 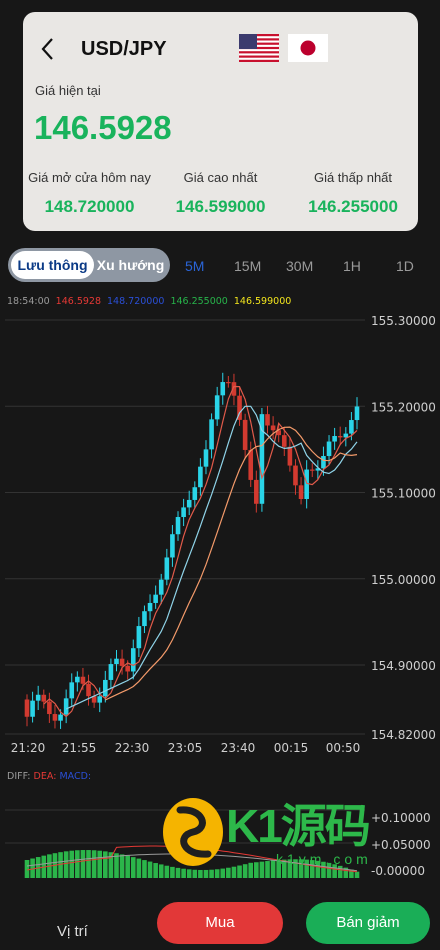 What do you see at coordinates (401, 818) in the screenshot?
I see `macd-y-tick-label: +0.10000` at bounding box center [401, 818].